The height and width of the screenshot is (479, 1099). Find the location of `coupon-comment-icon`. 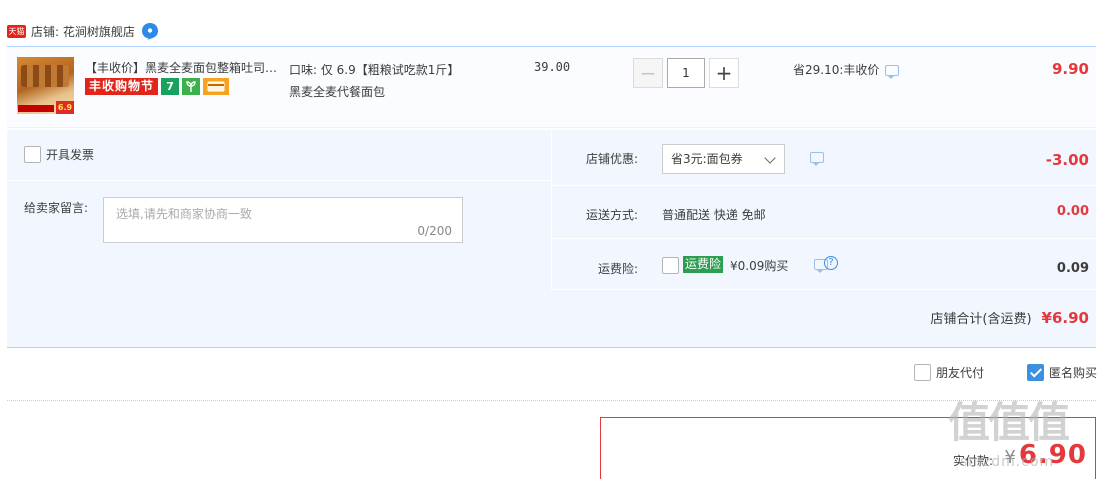

coupon-comment-icon is located at coordinates (817, 159).